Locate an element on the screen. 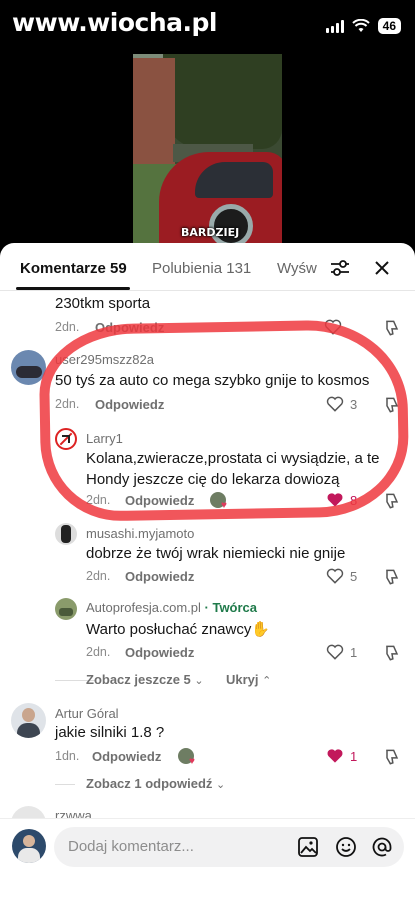 This screenshot has height=900, width=415. chevron-up-icon: ⌃ is located at coordinates (267, 681).